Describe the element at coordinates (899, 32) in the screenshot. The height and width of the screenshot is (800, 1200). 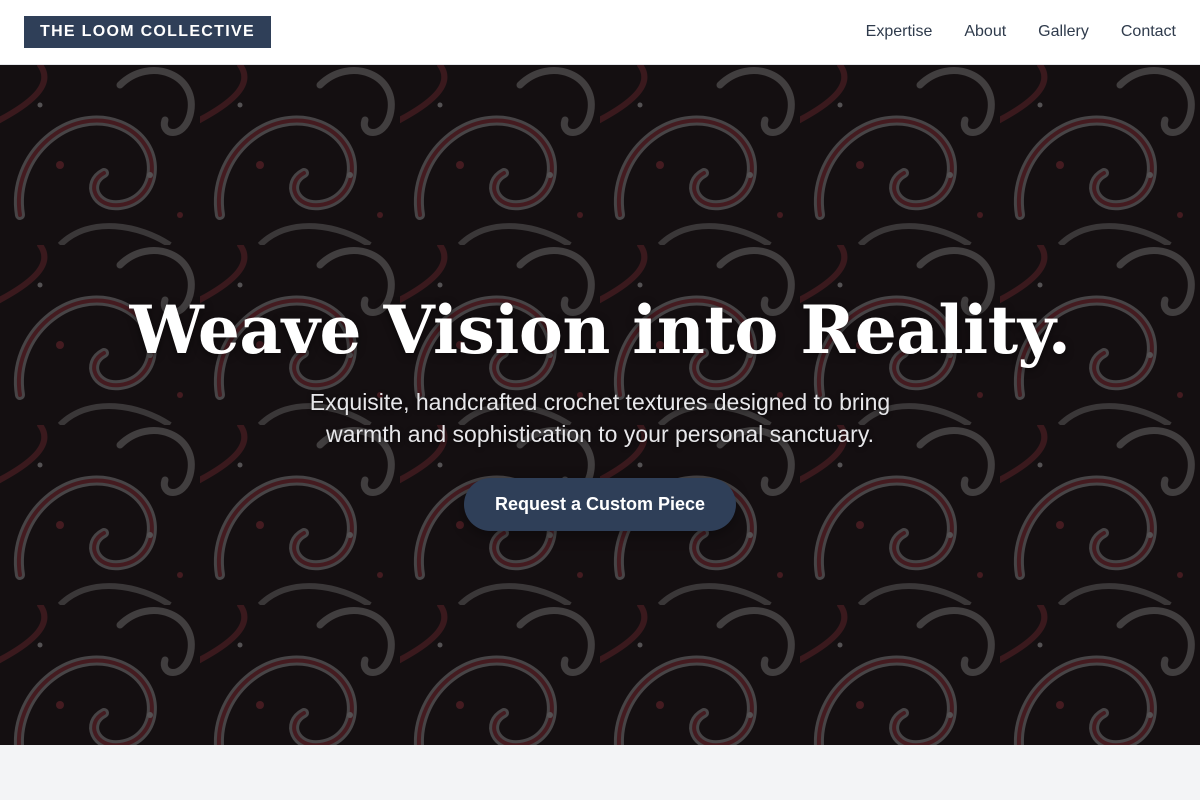
I see `nav-link-expertise: Expertise` at that location.